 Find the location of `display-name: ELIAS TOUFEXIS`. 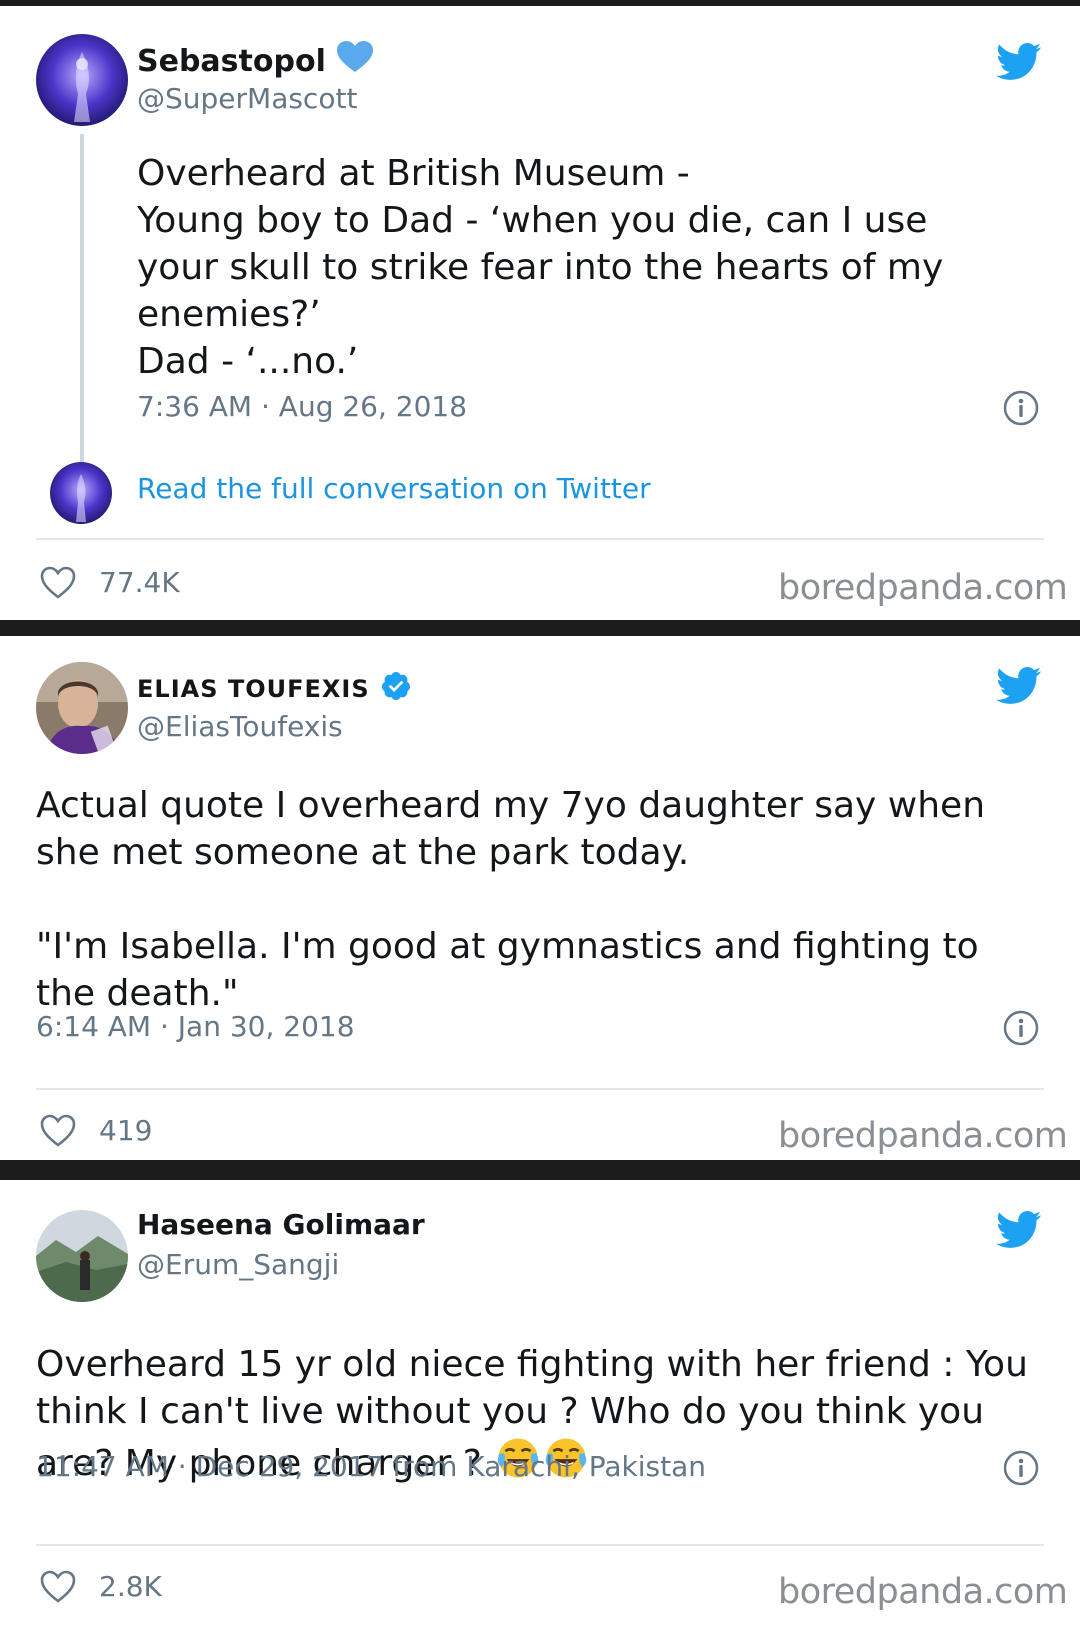

display-name: ELIAS TOUFEXIS is located at coordinates (274, 689).